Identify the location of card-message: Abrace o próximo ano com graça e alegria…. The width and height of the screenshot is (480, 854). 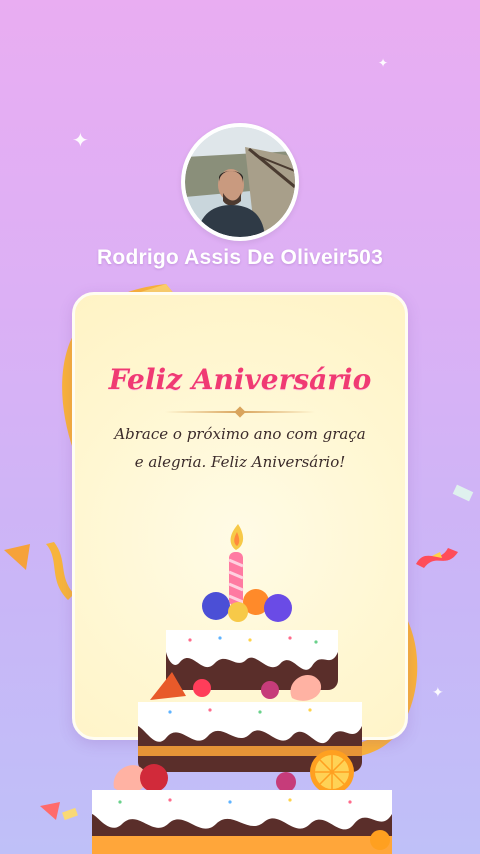
(240, 448).